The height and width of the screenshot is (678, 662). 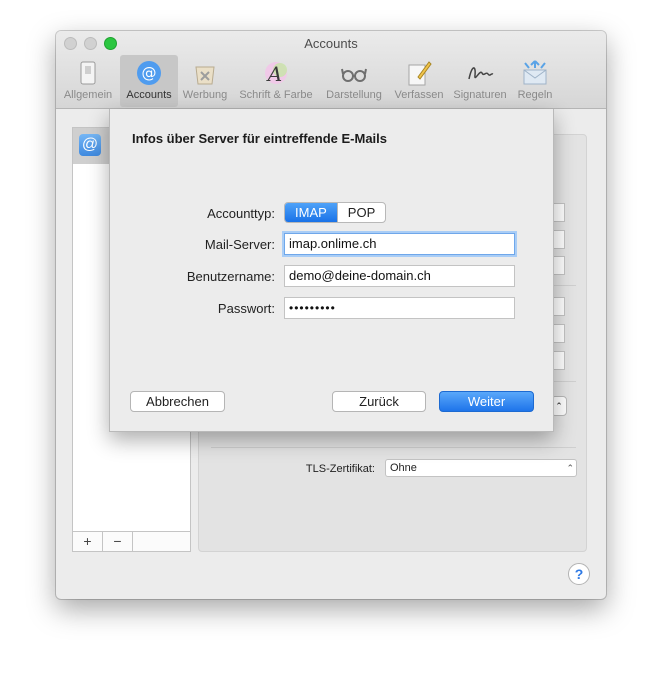 What do you see at coordinates (535, 72) in the screenshot?
I see `rules-icon` at bounding box center [535, 72].